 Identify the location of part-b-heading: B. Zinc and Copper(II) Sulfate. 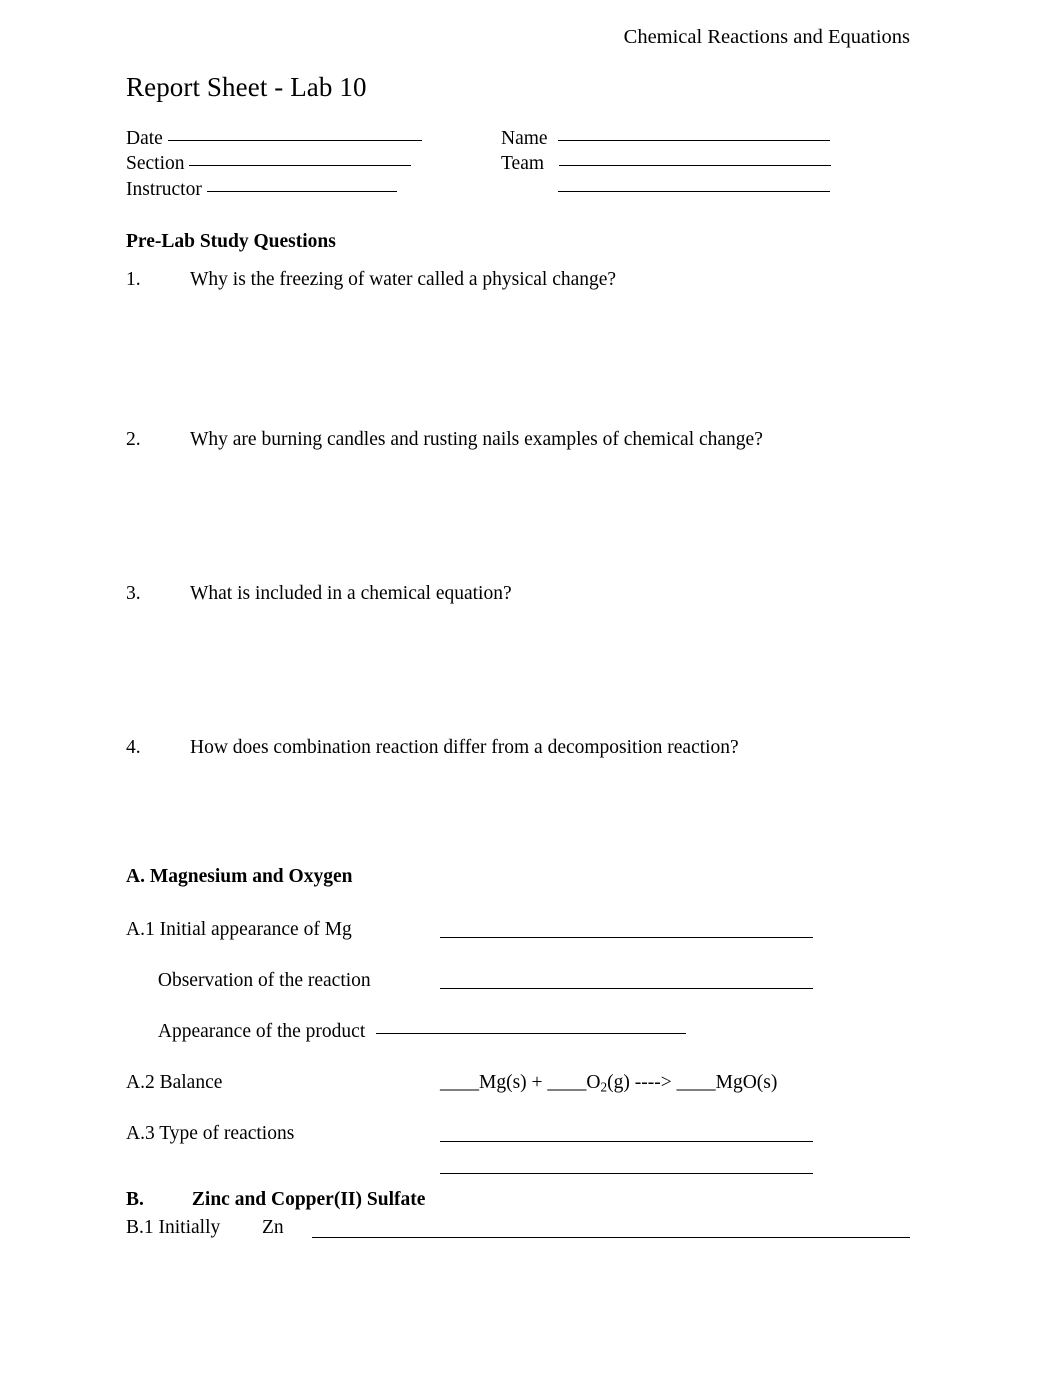
(521, 1200).